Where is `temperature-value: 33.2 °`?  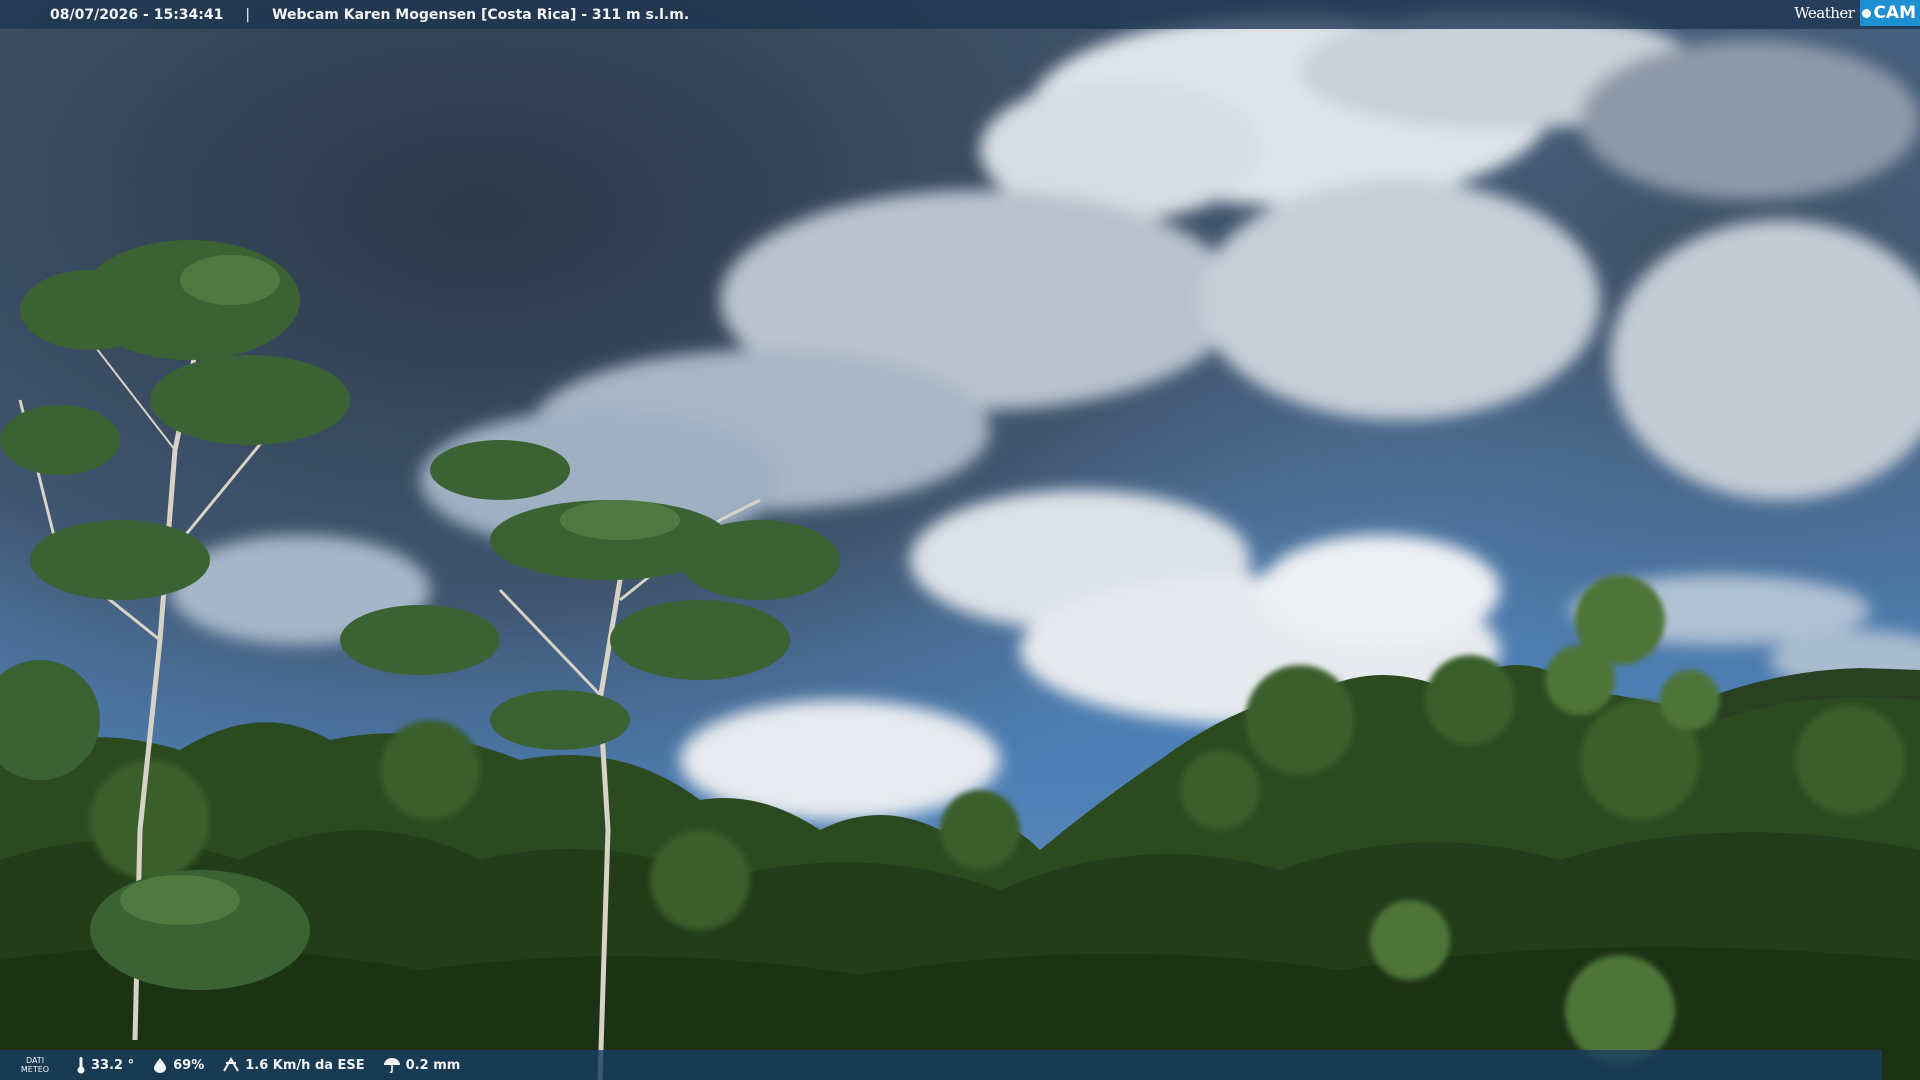
temperature-value: 33.2 ° is located at coordinates (113, 1065).